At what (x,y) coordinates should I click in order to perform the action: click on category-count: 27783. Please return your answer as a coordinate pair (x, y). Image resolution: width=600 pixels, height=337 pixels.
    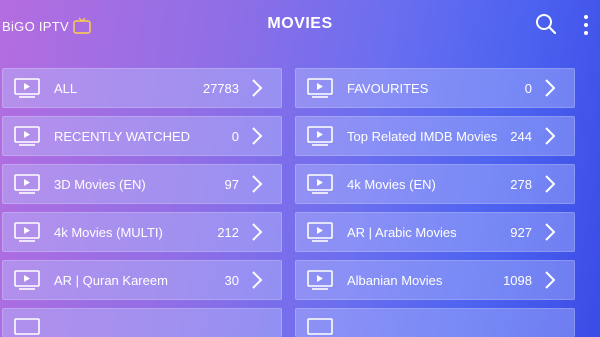
    Looking at the image, I should click on (220, 88).